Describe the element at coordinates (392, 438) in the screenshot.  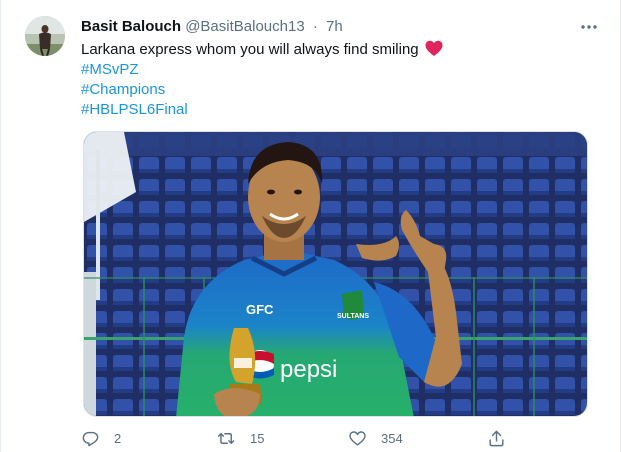
I see `like-count: 354` at that location.